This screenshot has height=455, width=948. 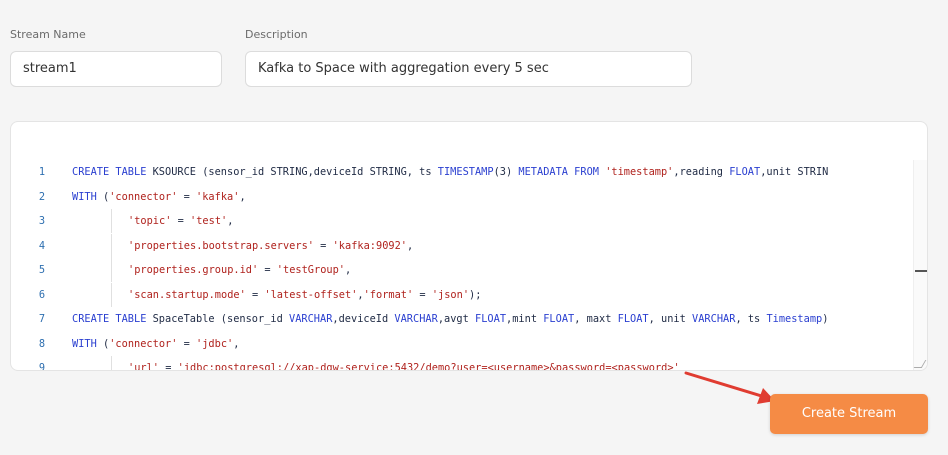 What do you see at coordinates (193, 270) in the screenshot?
I see `sql-string: 'properties.group.id'` at bounding box center [193, 270].